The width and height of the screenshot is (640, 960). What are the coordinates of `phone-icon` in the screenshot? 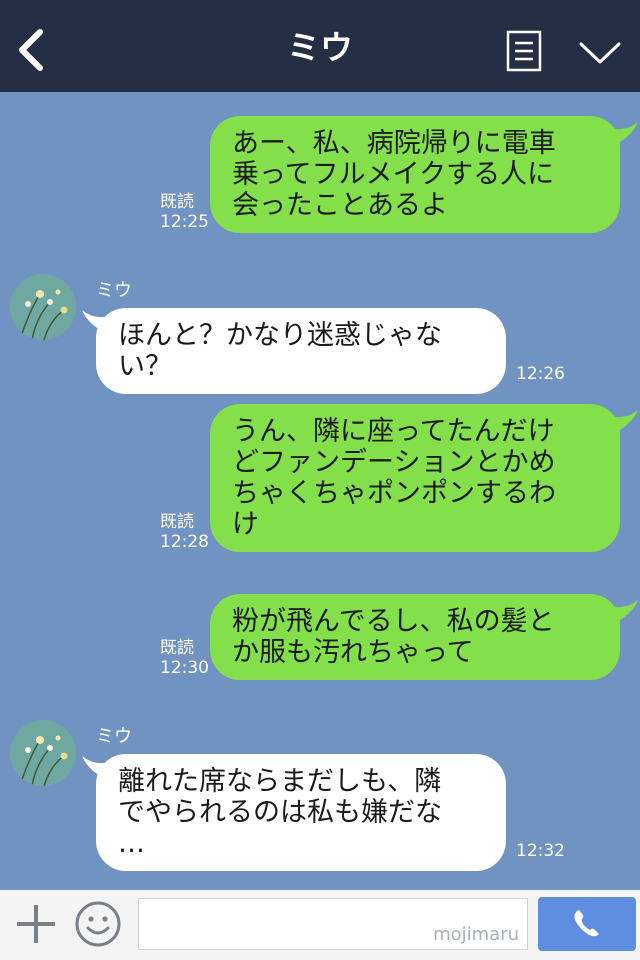 It's located at (586, 923).